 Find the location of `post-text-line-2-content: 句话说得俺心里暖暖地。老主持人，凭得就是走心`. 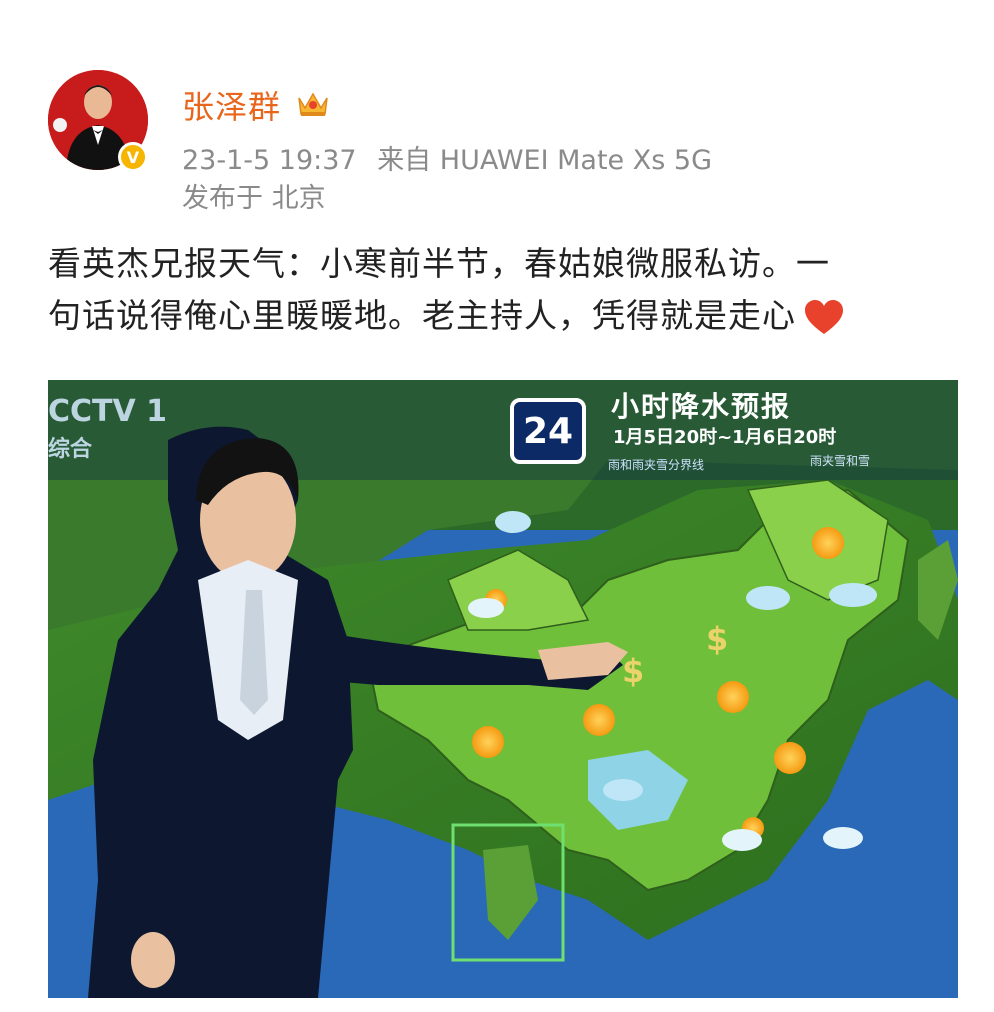

post-text-line-2-content: 句话说得俺心里暖暖地。老主持人，凭得就是走心 is located at coordinates (422, 315).